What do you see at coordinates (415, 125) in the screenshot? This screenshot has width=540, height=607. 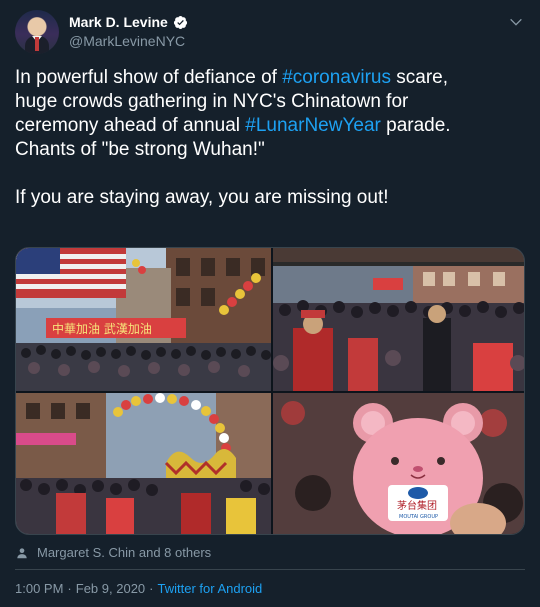 I see `tweet-text-segment: parade.` at bounding box center [415, 125].